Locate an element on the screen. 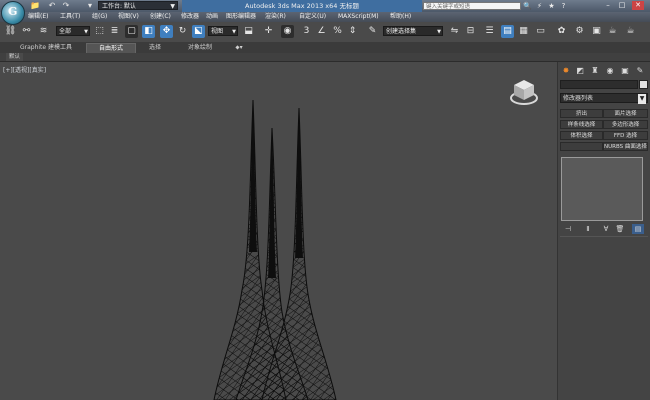  tab-graphite-modeling: Graphite 建模工具 is located at coordinates (46, 47).